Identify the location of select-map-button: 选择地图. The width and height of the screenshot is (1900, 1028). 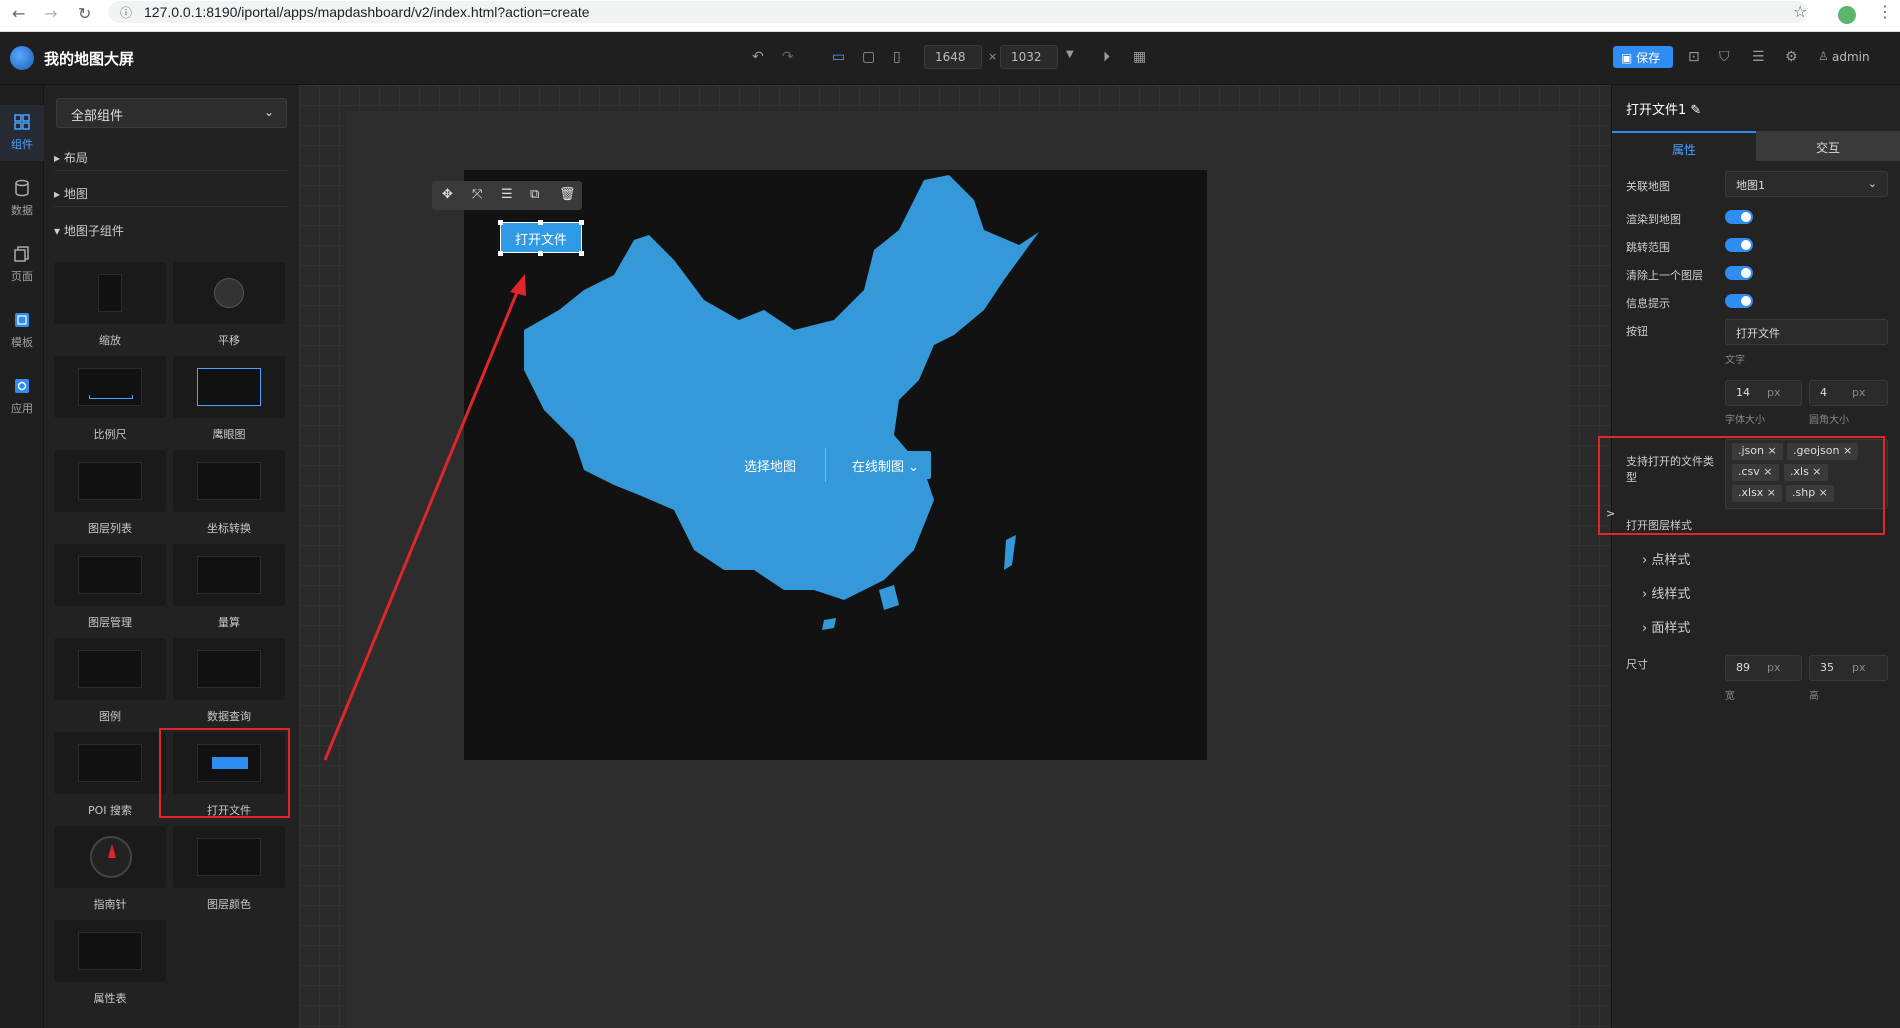
(770, 465).